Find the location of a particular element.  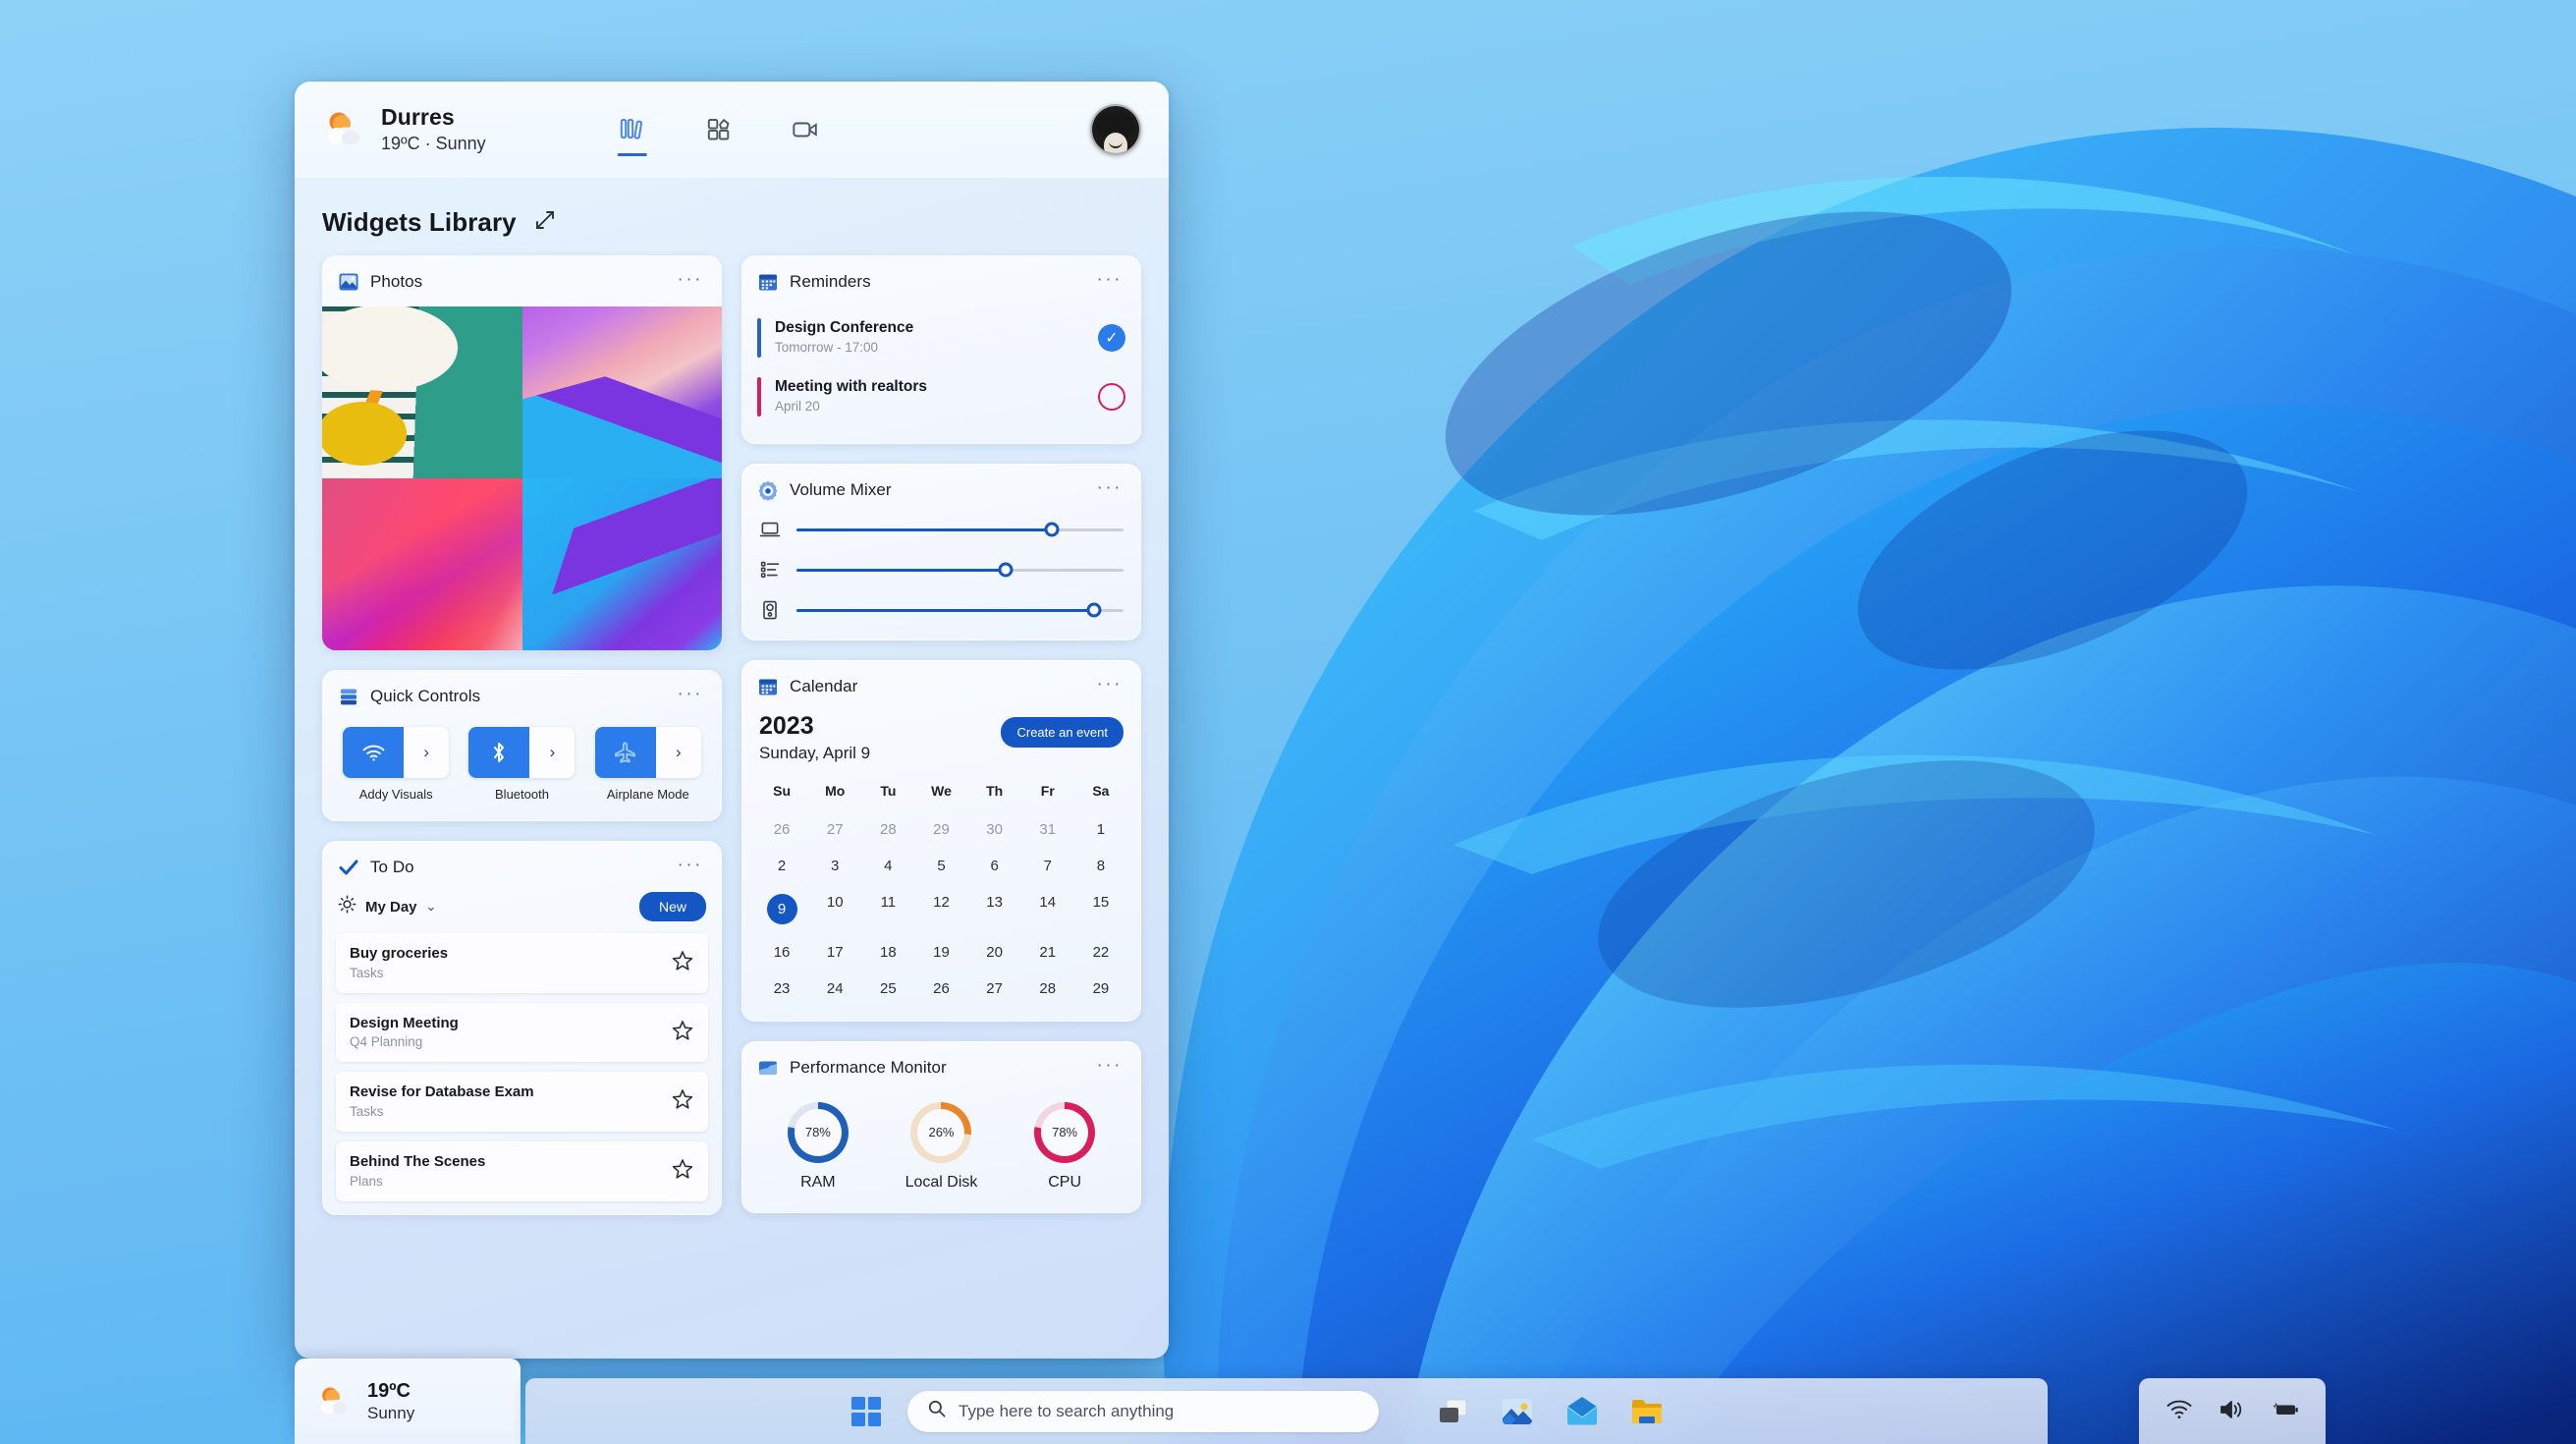

airplane-pill: › is located at coordinates (648, 752).